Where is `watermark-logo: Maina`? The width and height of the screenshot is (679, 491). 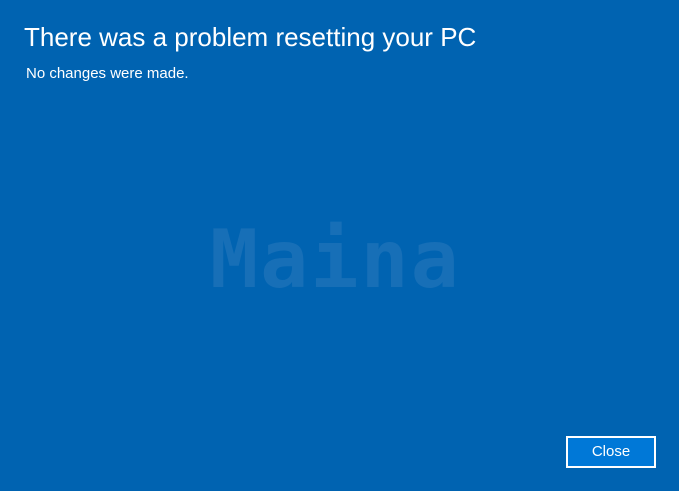 watermark-logo: Maina is located at coordinates (335, 259).